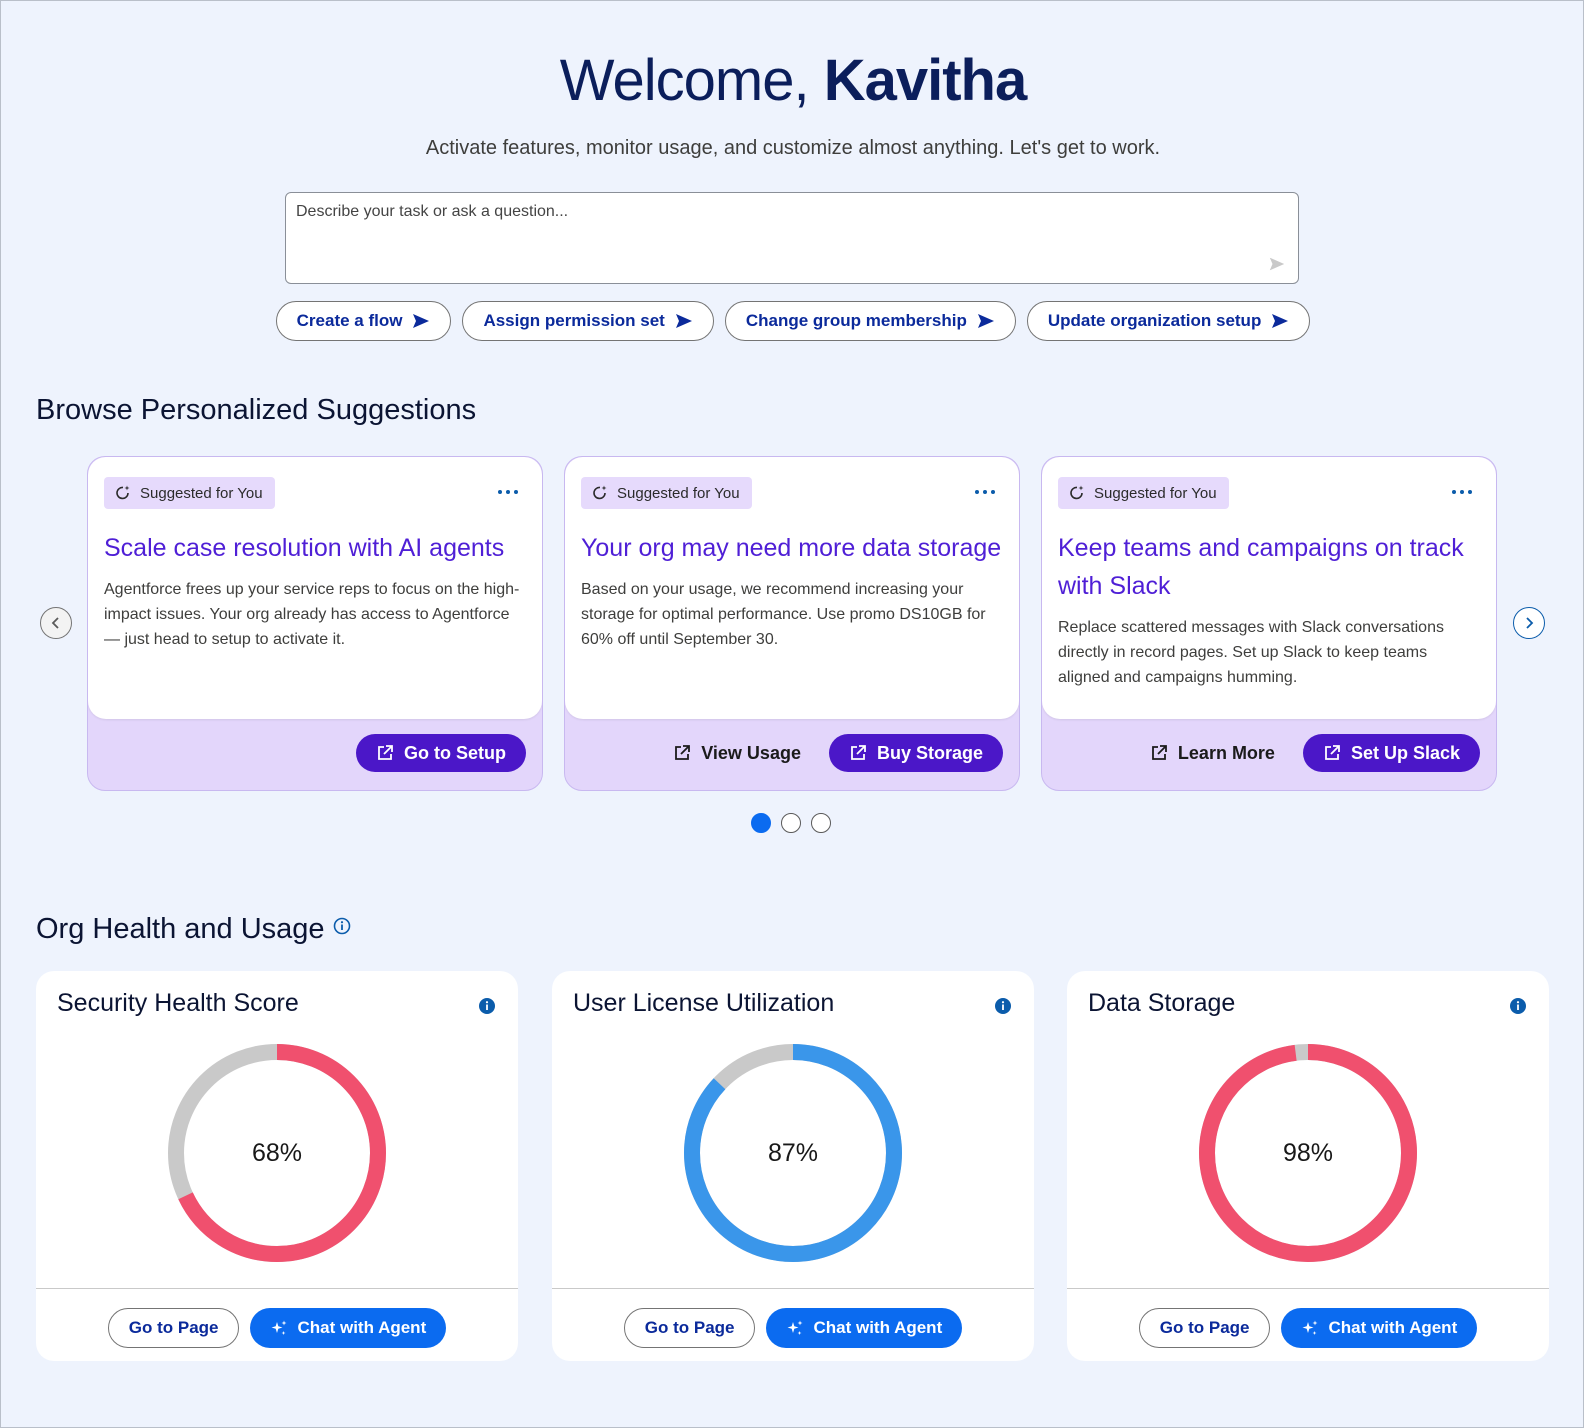 The height and width of the screenshot is (1428, 1584). Describe the element at coordinates (1277, 264) in the screenshot. I see `send-icon` at that location.